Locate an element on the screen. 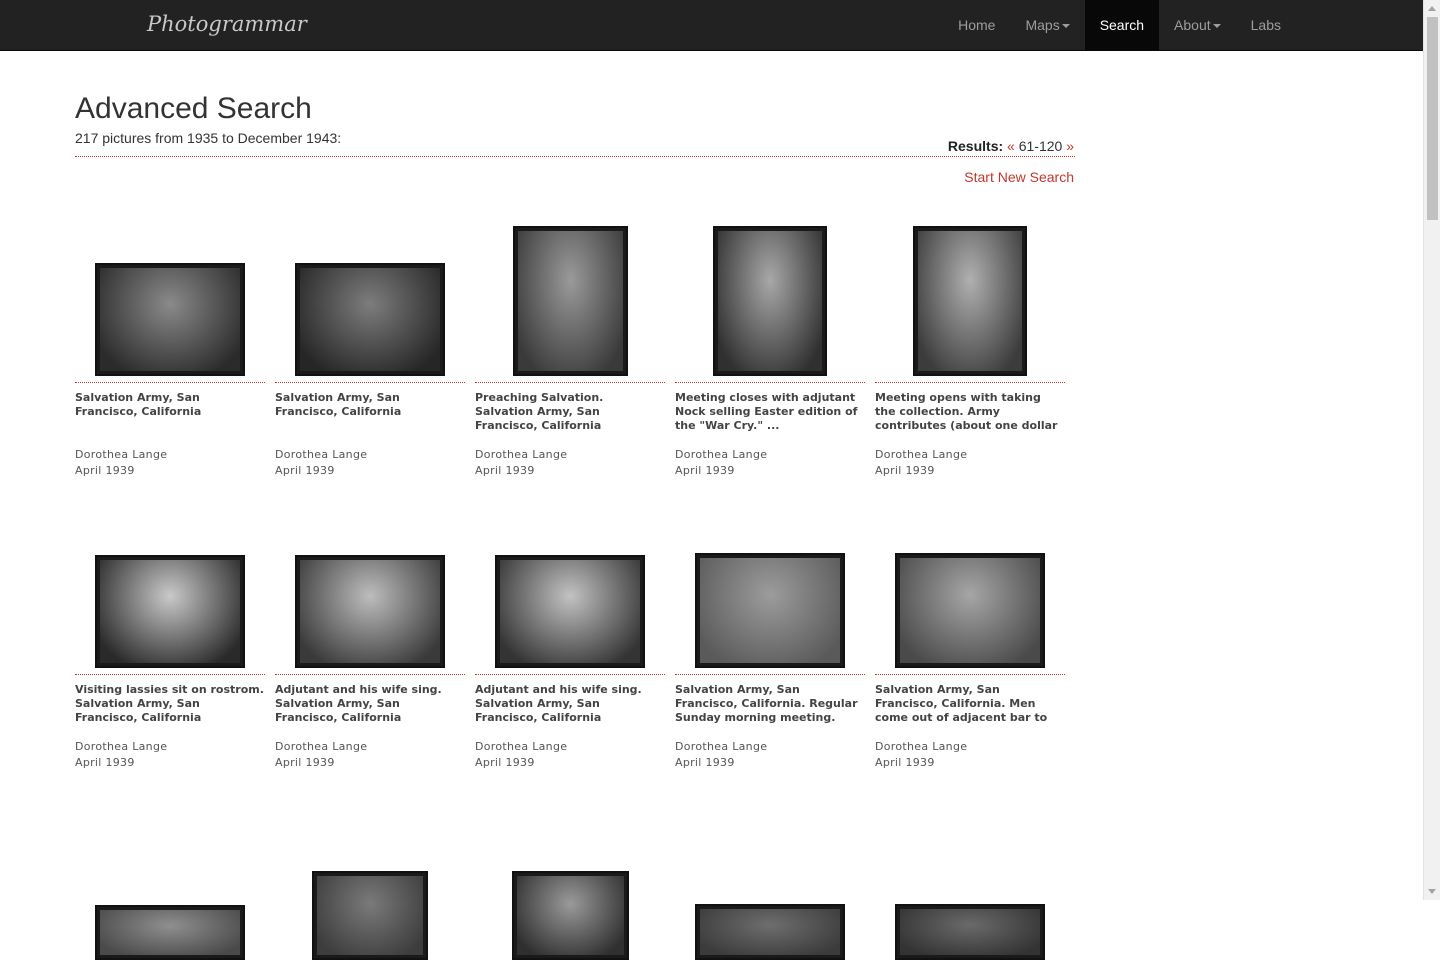 The width and height of the screenshot is (1440, 960). nav-about-dropdown: About is located at coordinates (1197, 25).